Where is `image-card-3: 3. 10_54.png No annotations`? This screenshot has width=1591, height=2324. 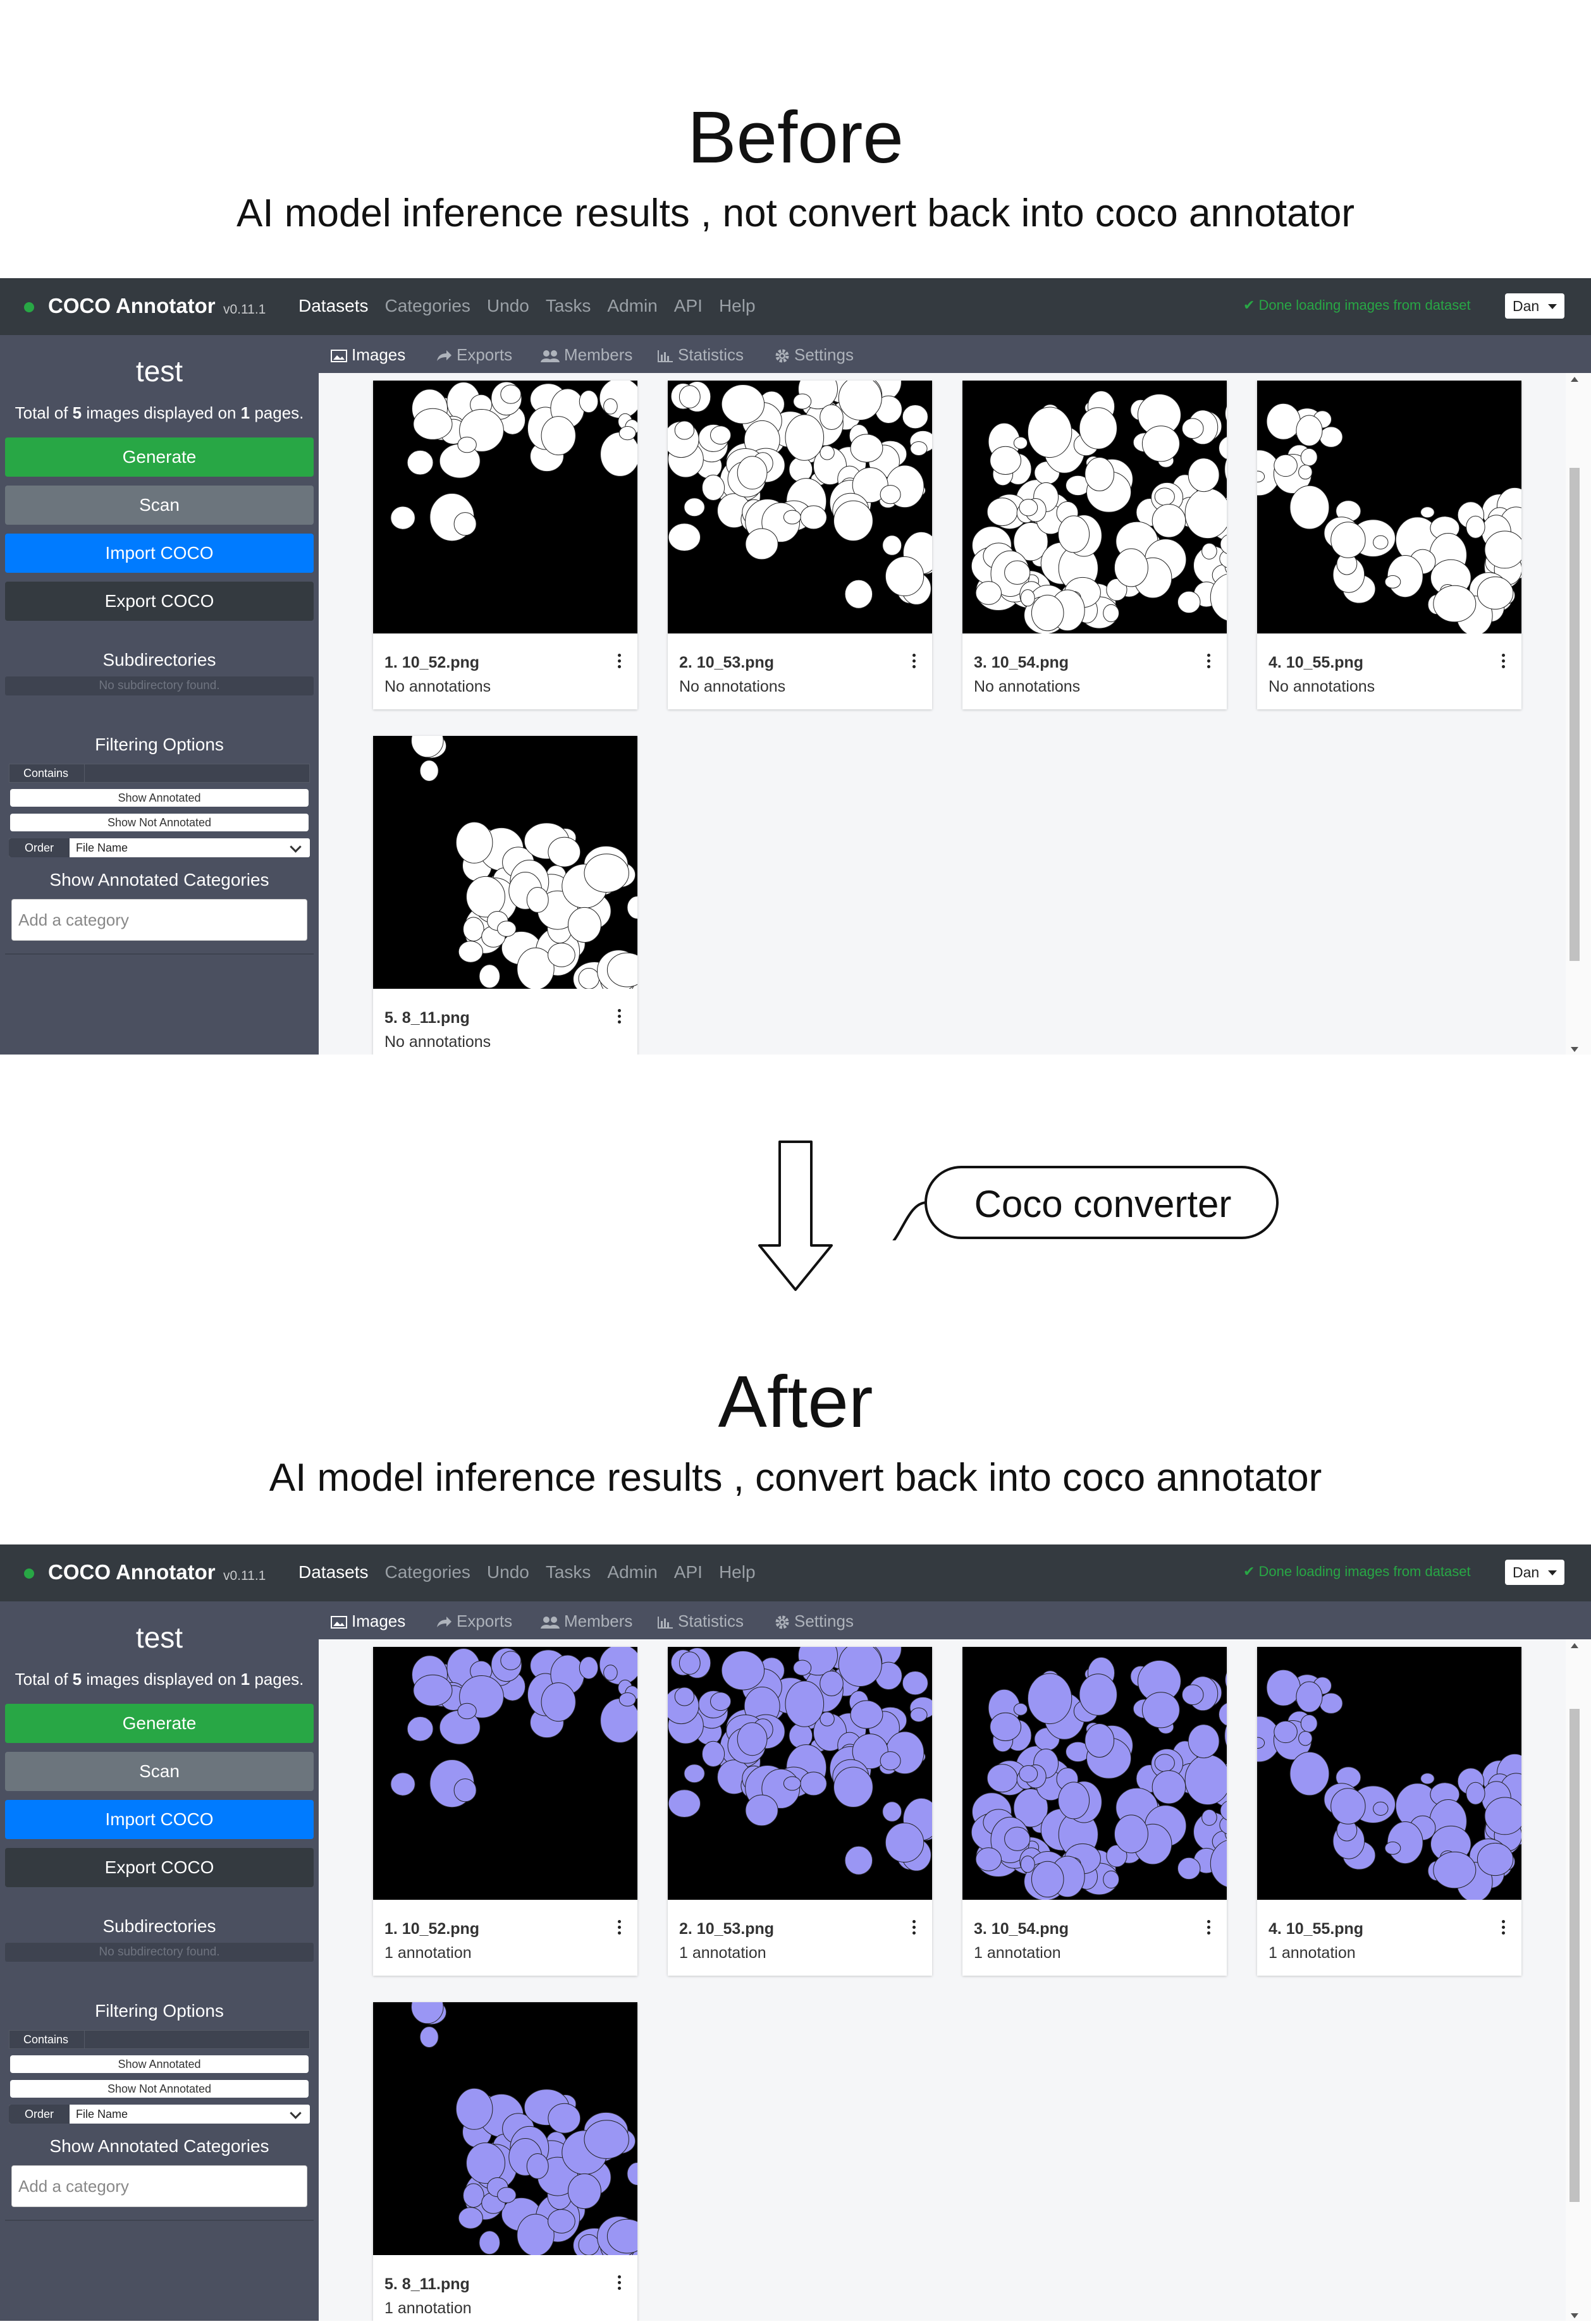 image-card-3: 3. 10_54.png No annotations is located at coordinates (1094, 545).